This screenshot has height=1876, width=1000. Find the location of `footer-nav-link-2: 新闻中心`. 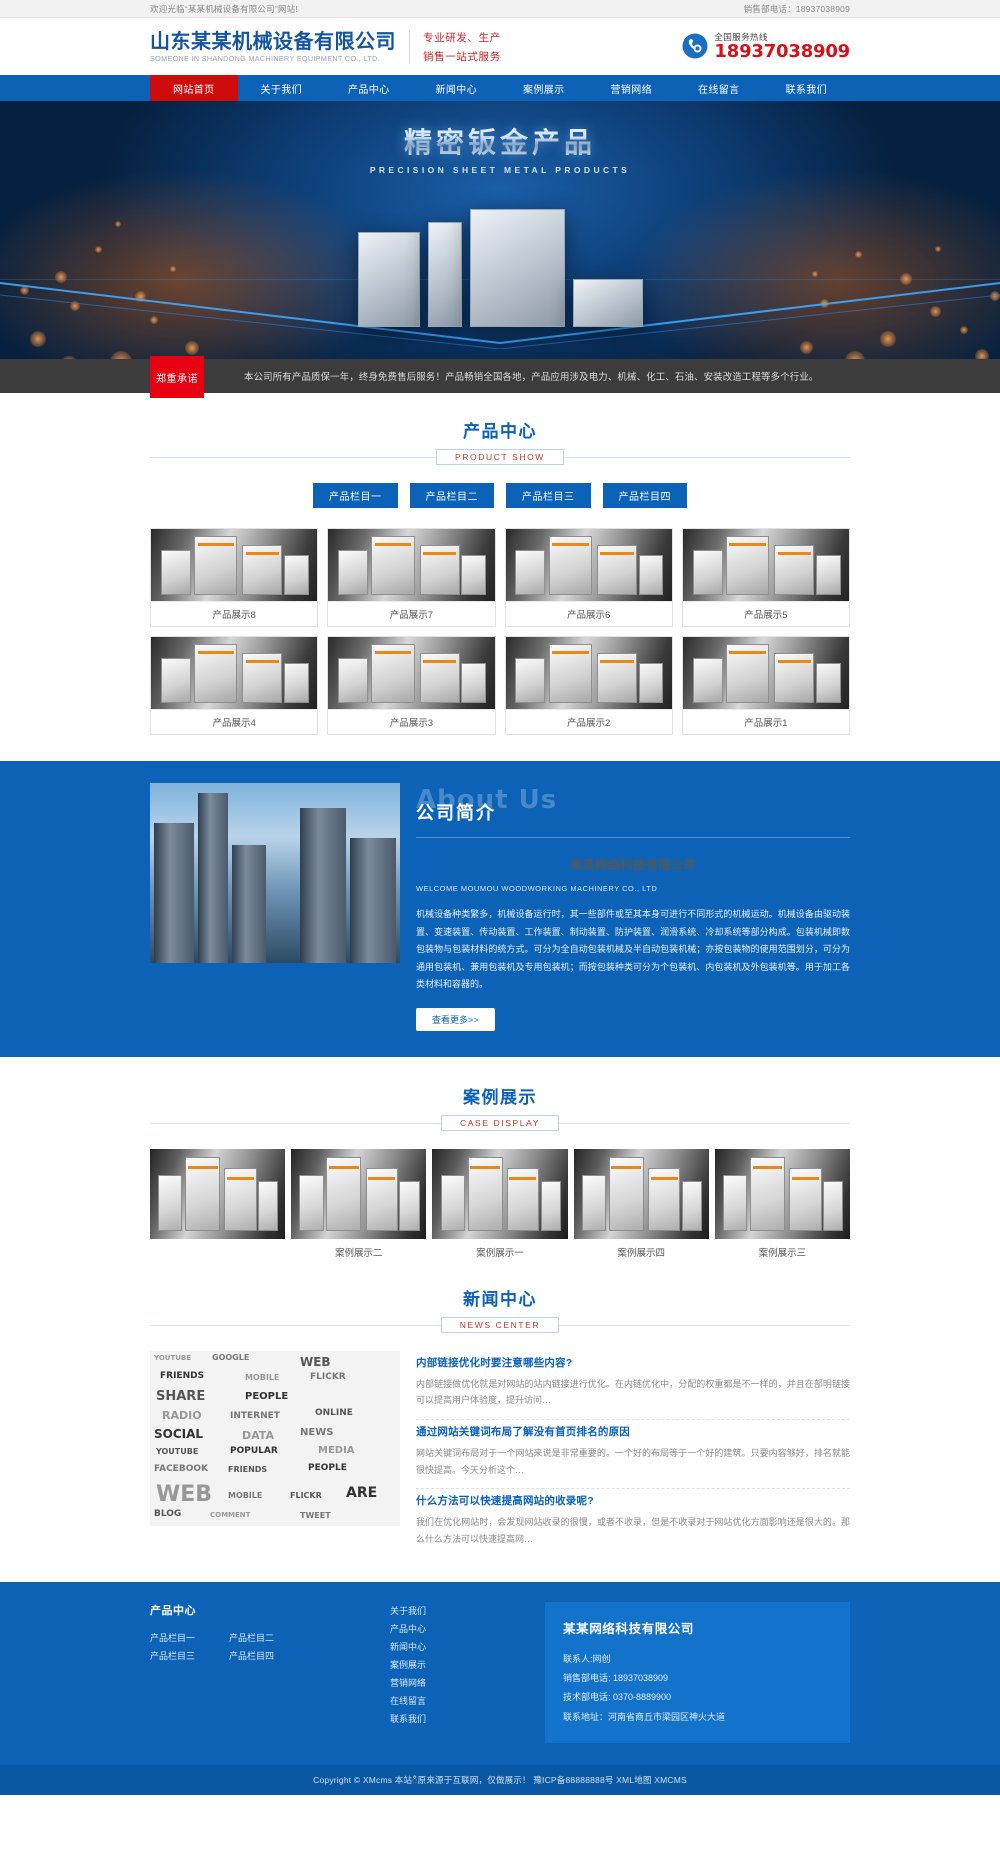

footer-nav-link-2: 新闻中心 is located at coordinates (408, 1647).